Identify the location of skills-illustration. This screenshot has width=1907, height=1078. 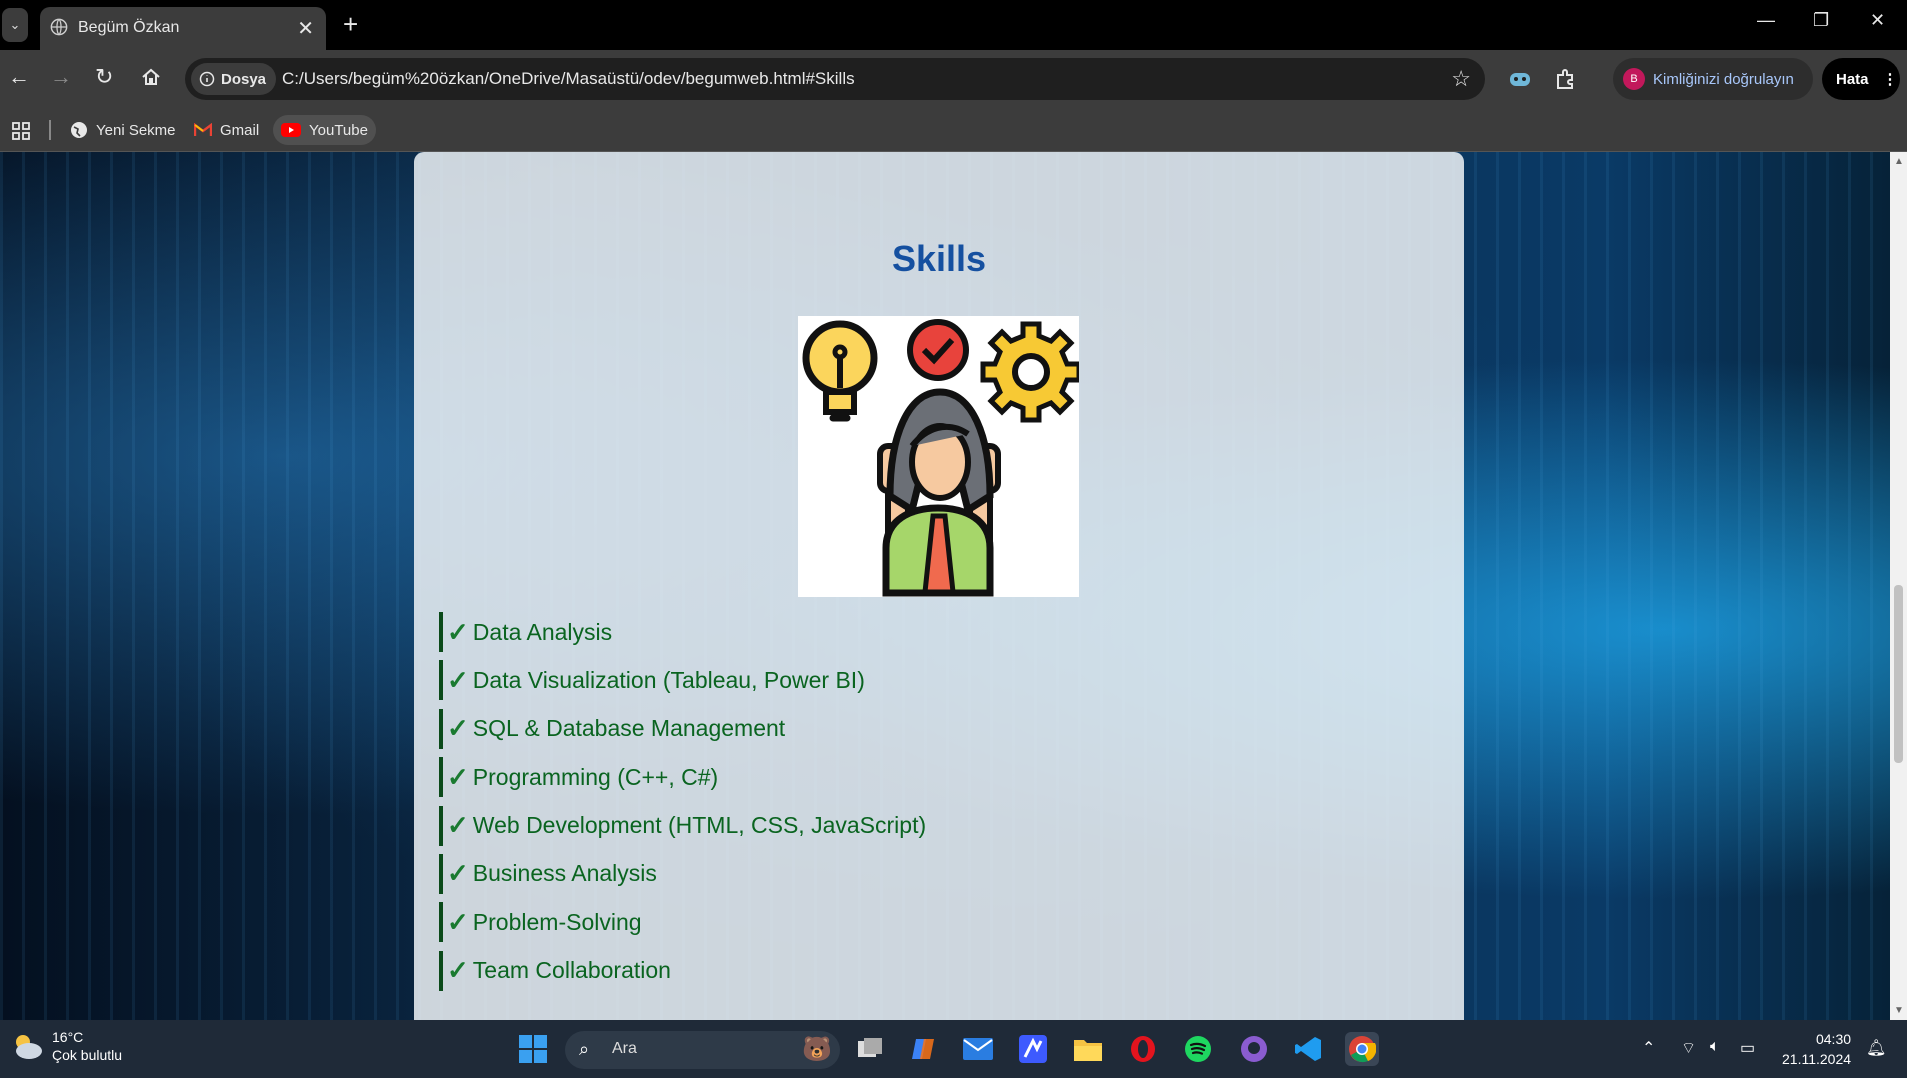
(940, 456).